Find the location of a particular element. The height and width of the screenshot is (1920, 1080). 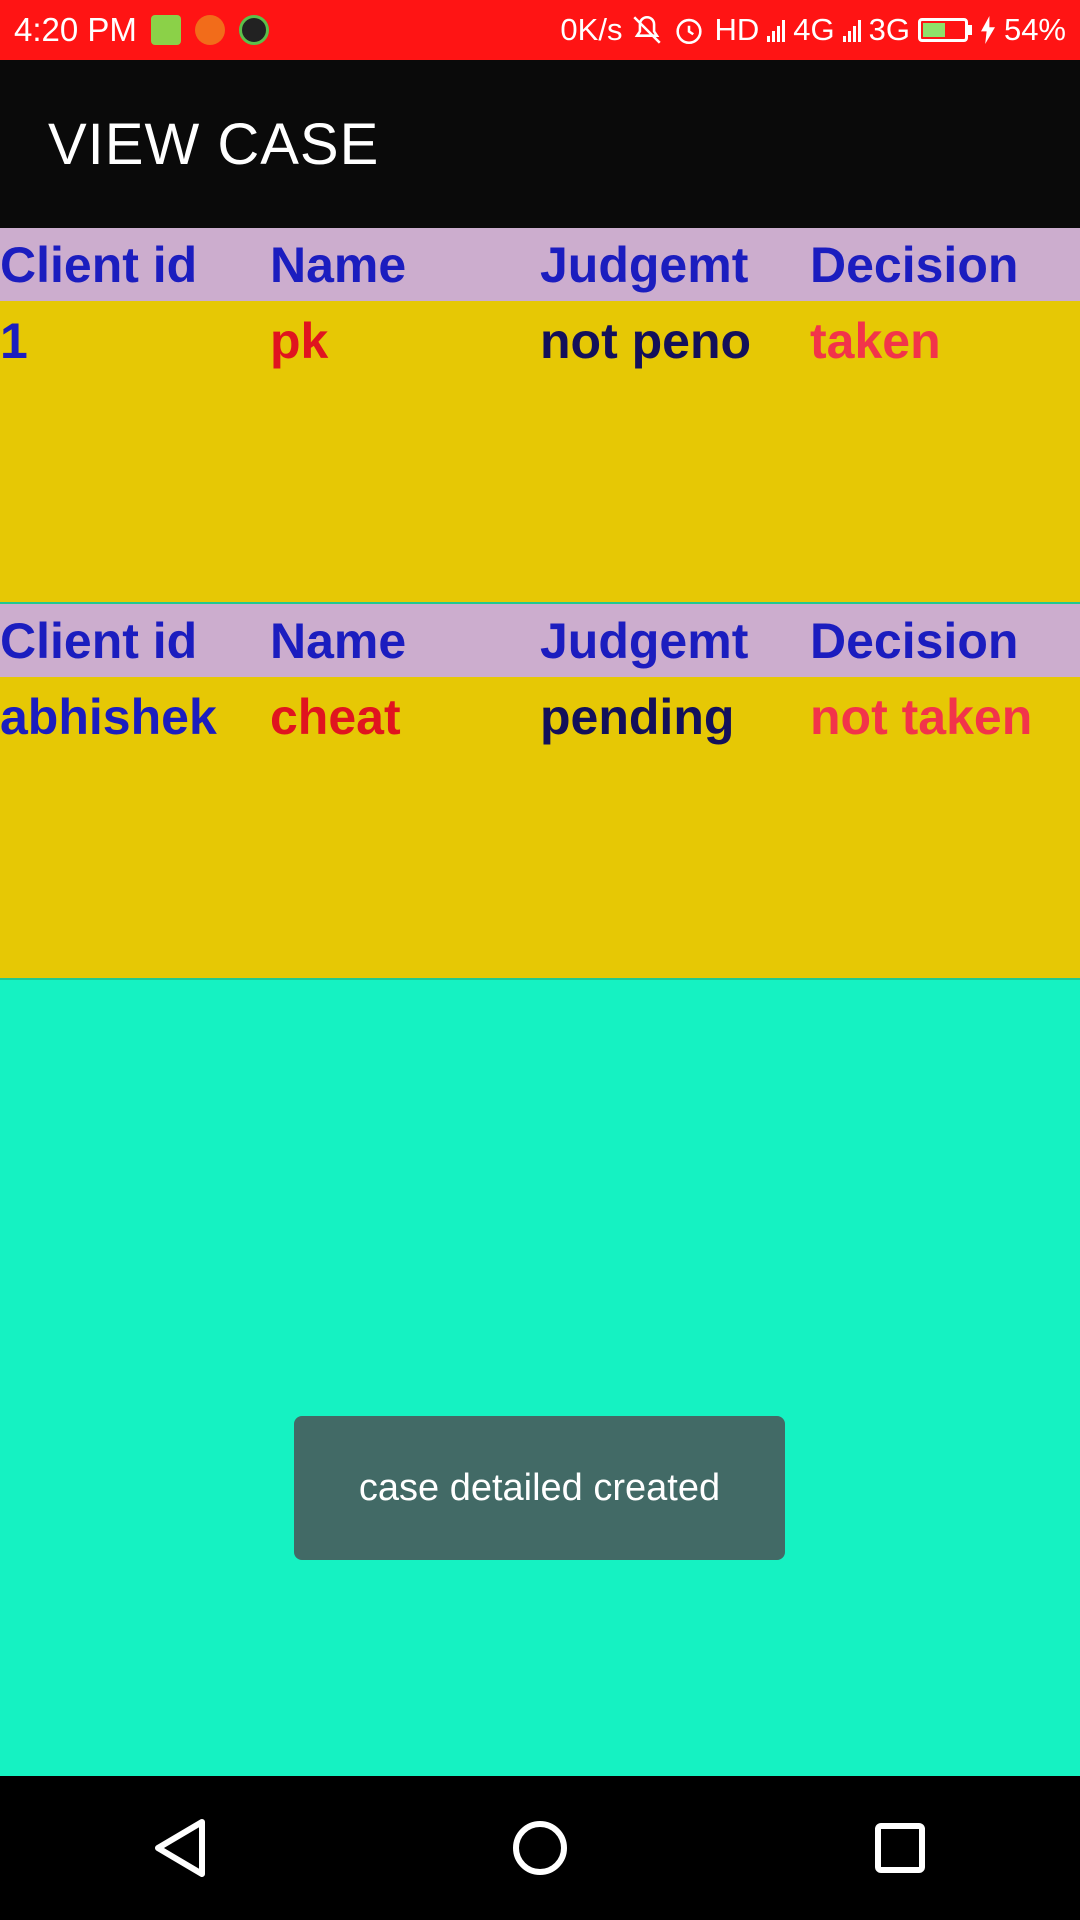

alarm-icon is located at coordinates (689, 31).